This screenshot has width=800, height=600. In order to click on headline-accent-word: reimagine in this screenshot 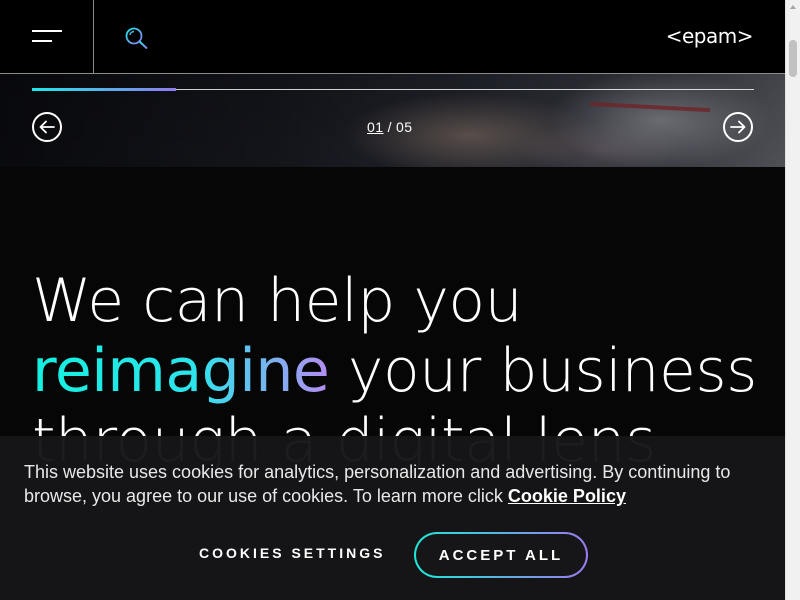, I will do `click(181, 371)`.